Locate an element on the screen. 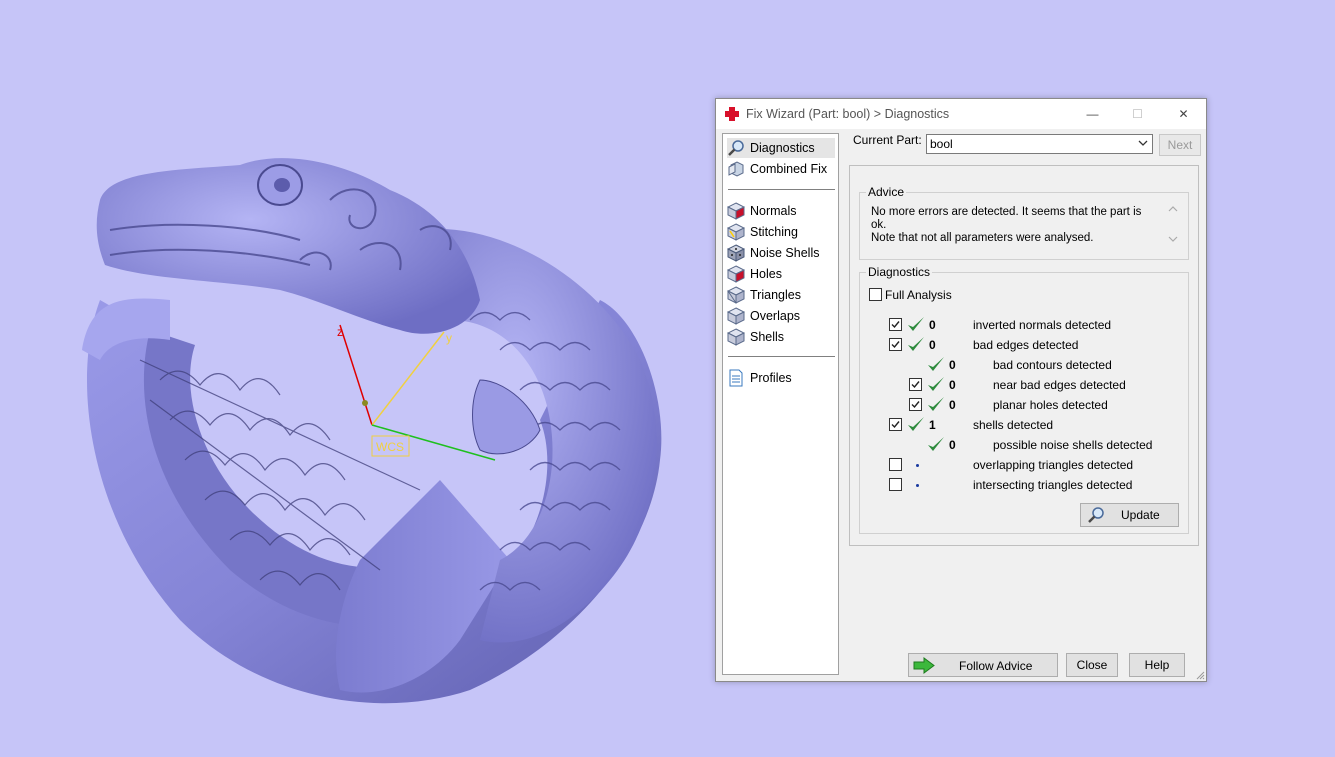 The image size is (1335, 757). nav-label: Combined Fix is located at coordinates (789, 169).